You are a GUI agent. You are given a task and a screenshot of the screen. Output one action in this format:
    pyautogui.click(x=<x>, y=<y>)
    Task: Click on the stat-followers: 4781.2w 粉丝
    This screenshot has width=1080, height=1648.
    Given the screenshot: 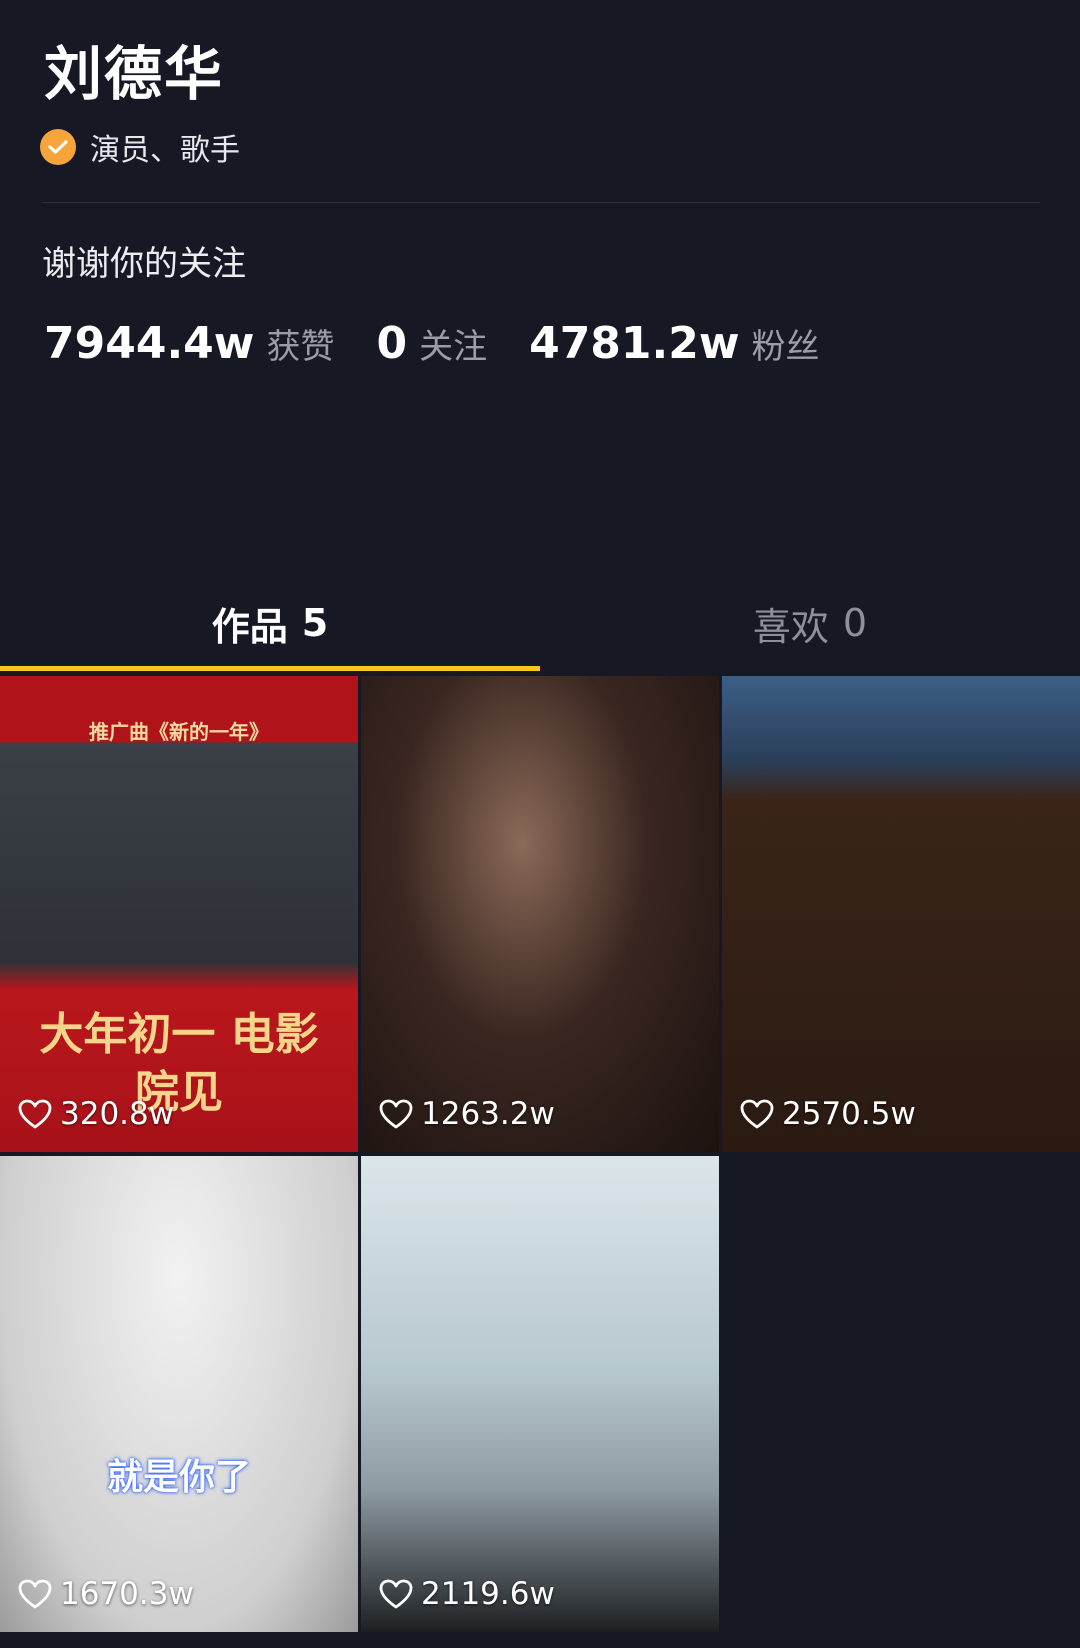 What is the action you would take?
    pyautogui.click(x=674, y=343)
    